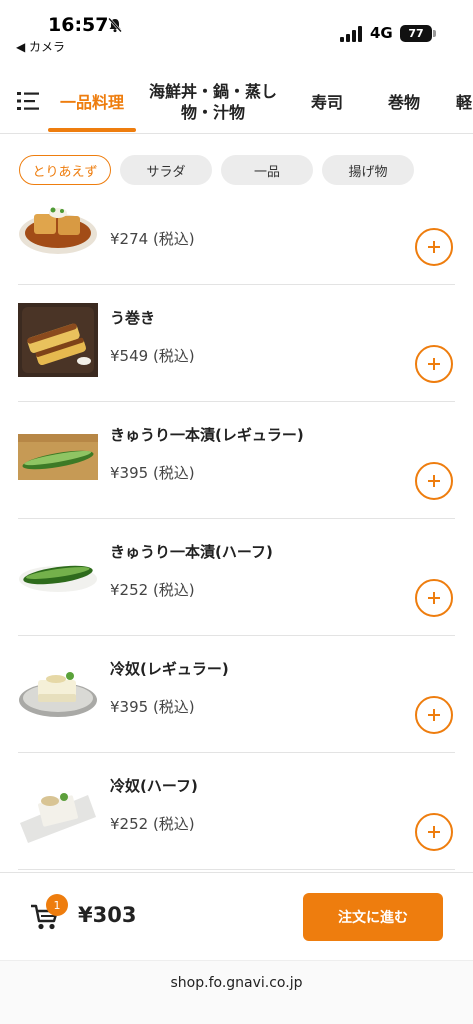 The image size is (473, 1024). Describe the element at coordinates (169, 669) in the screenshot. I see `item-name: 冷奴(レギュラー)` at that location.